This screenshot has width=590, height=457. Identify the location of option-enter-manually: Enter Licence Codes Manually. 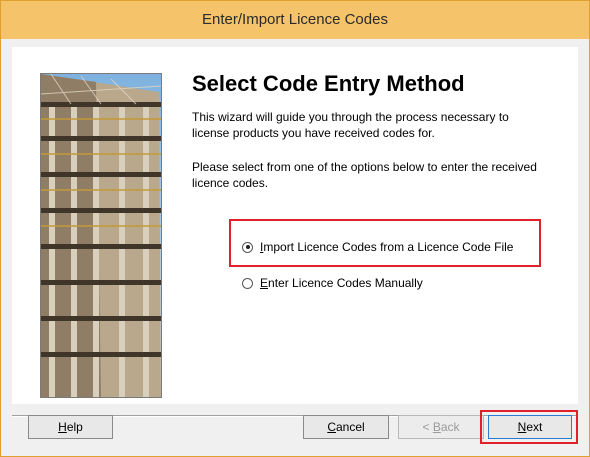
(332, 283).